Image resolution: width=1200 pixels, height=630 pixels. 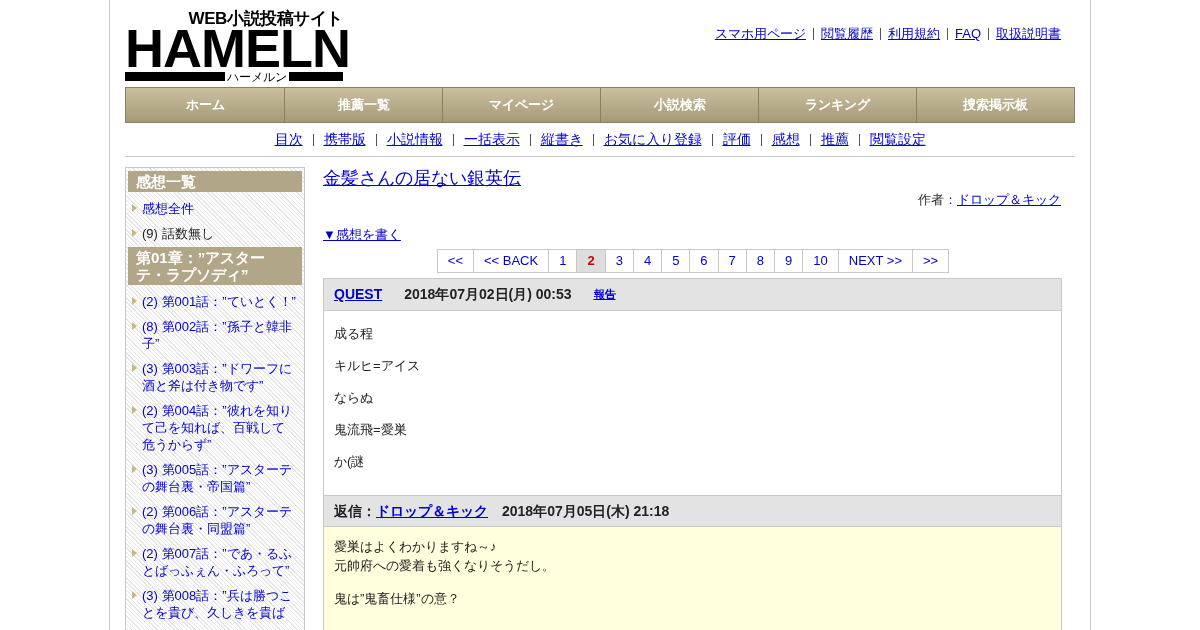 What do you see at coordinates (257, 76) in the screenshot?
I see `logo-reading: ハーメルン` at bounding box center [257, 76].